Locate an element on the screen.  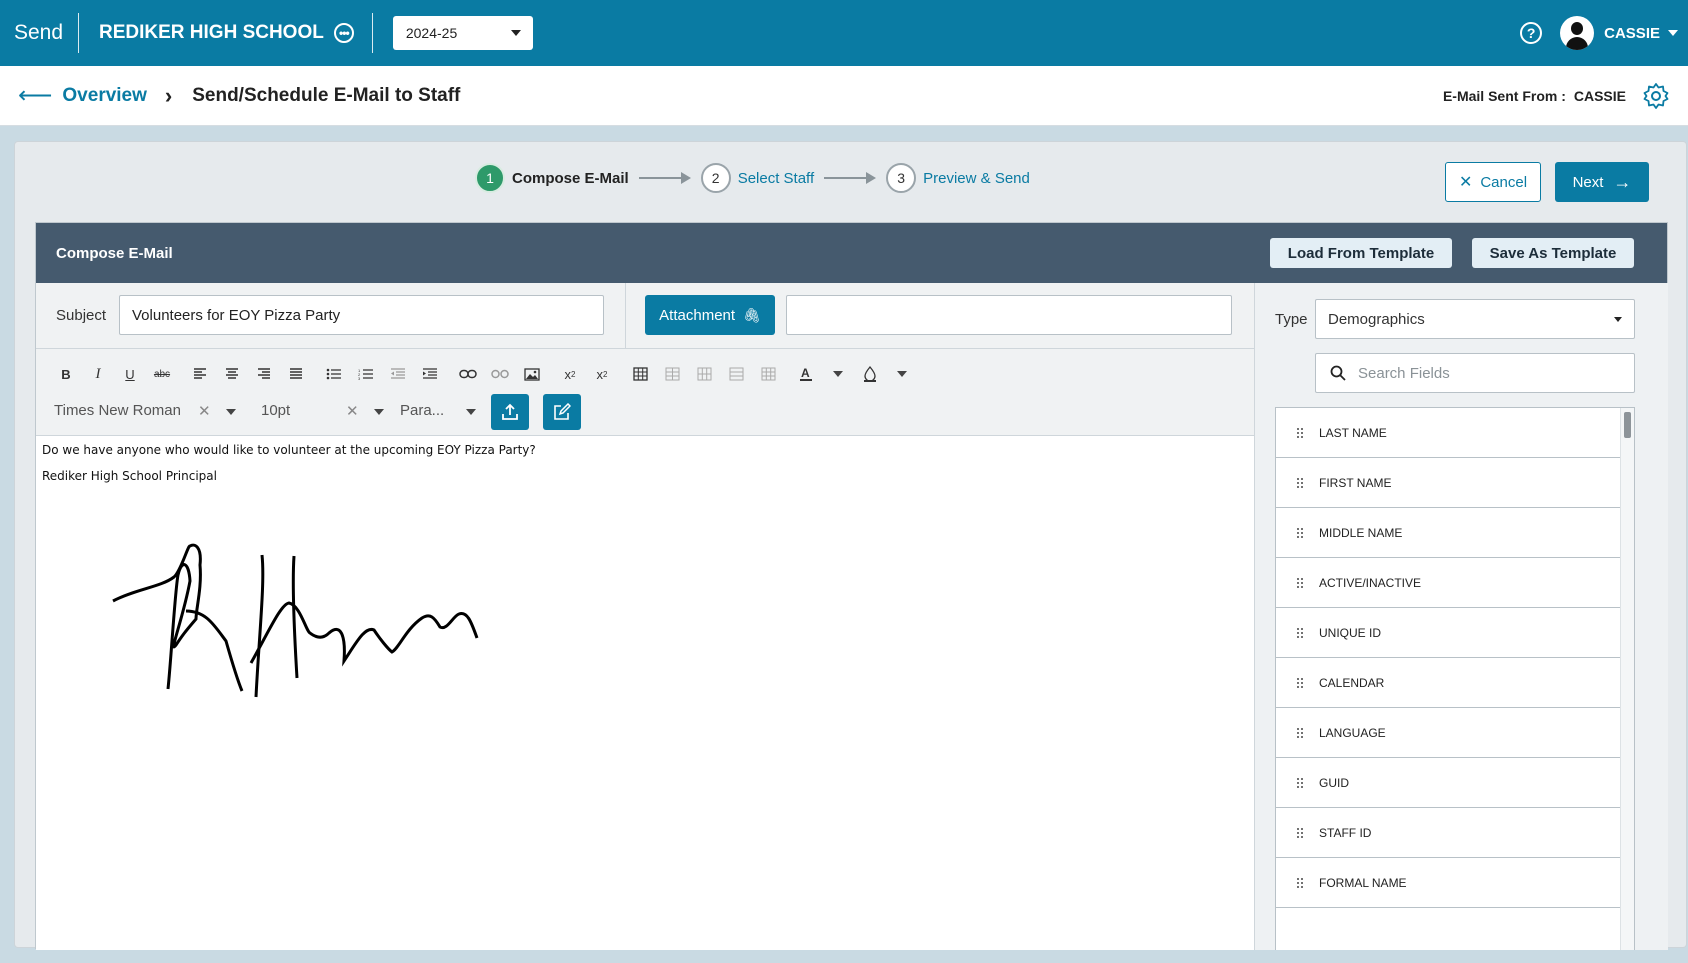
list-item: FORMAL NAME is located at coordinates (1448, 883).